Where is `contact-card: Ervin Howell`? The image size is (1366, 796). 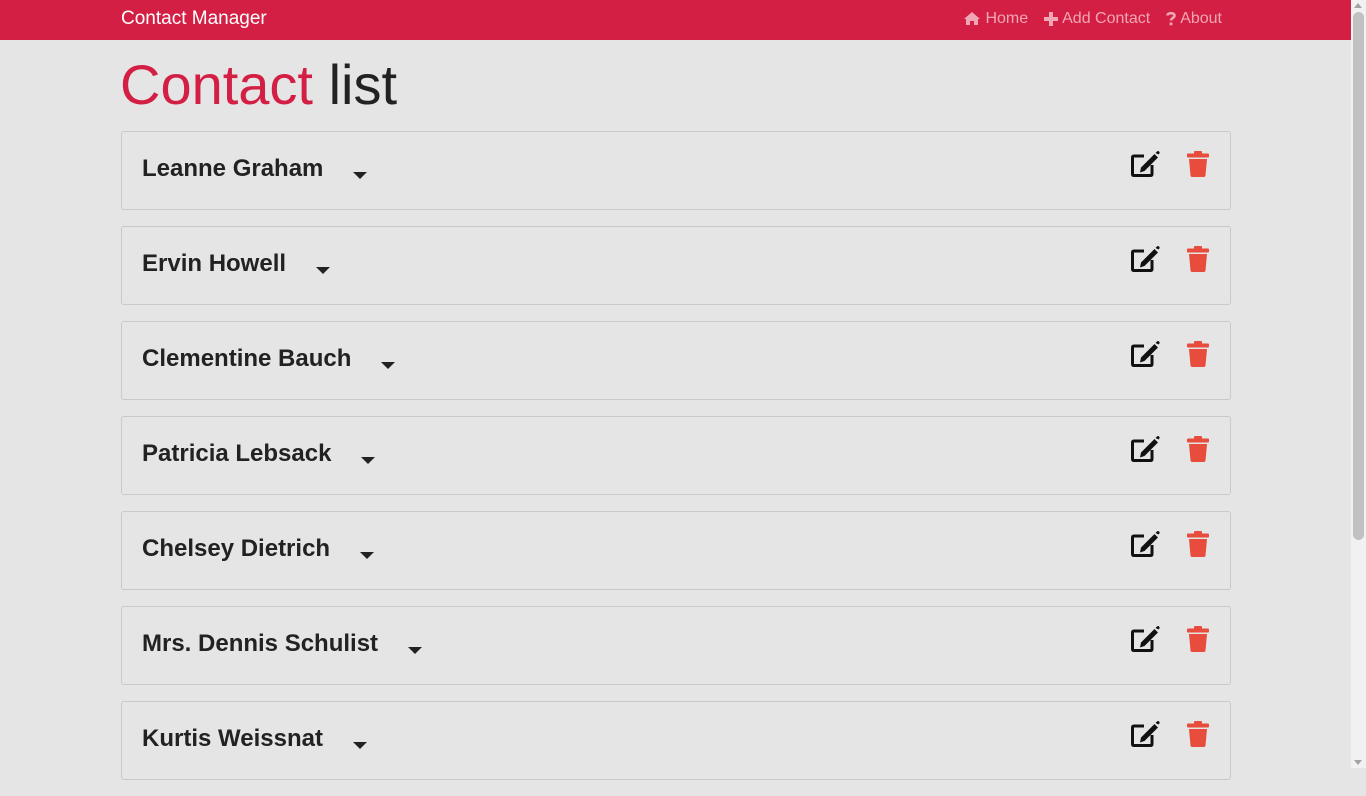
contact-card: Ervin Howell is located at coordinates (676, 265).